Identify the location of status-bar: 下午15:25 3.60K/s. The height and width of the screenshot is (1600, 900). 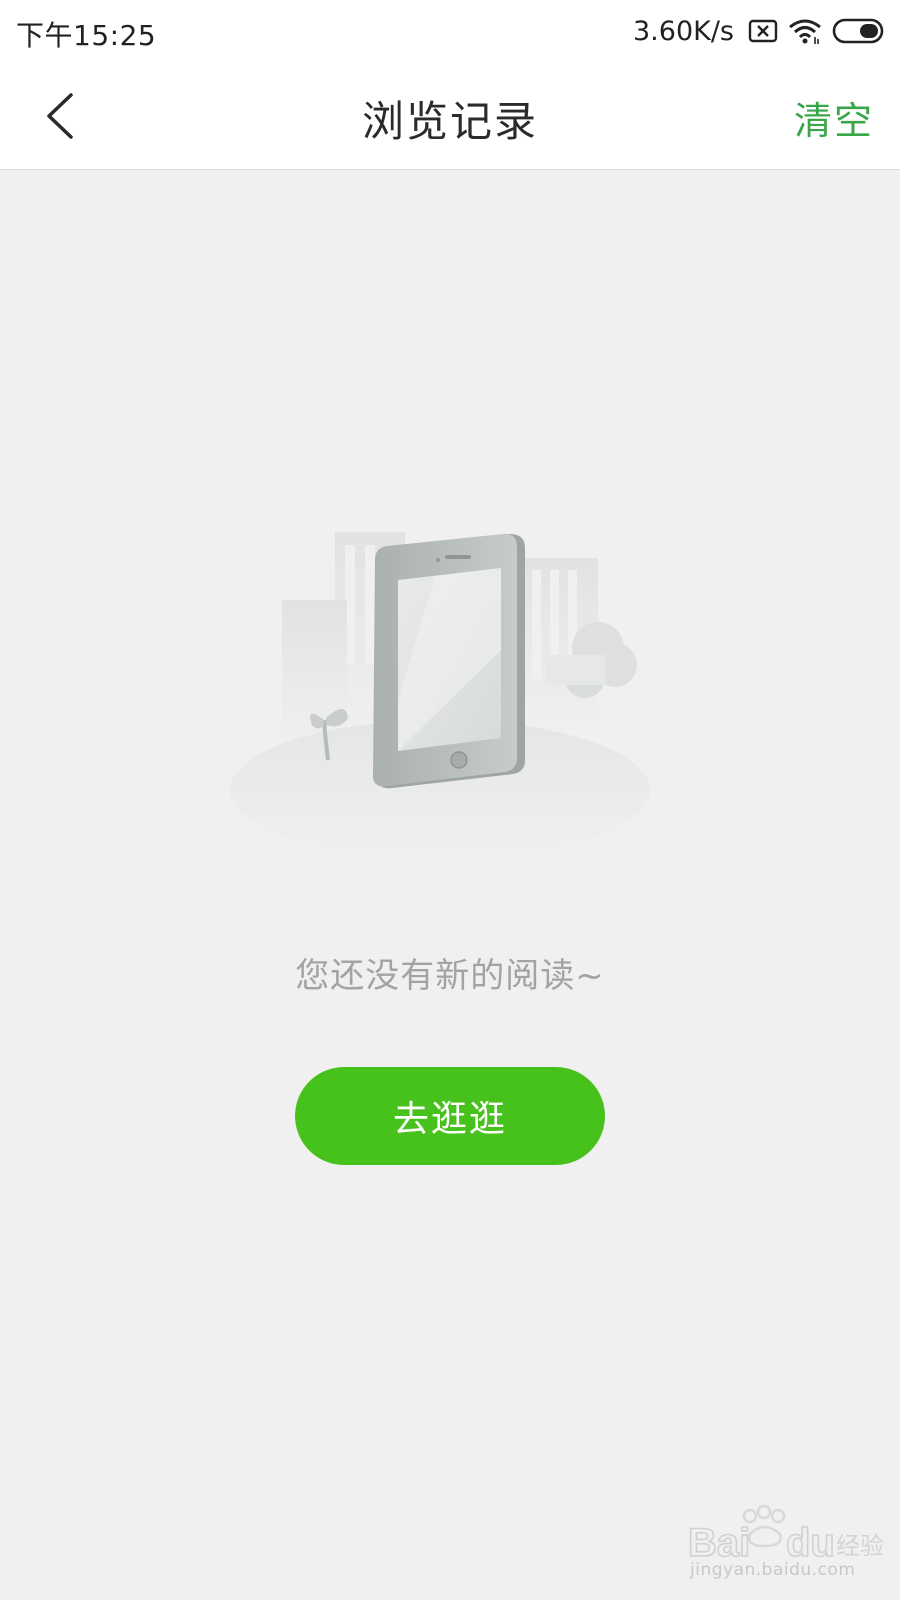
(450, 32).